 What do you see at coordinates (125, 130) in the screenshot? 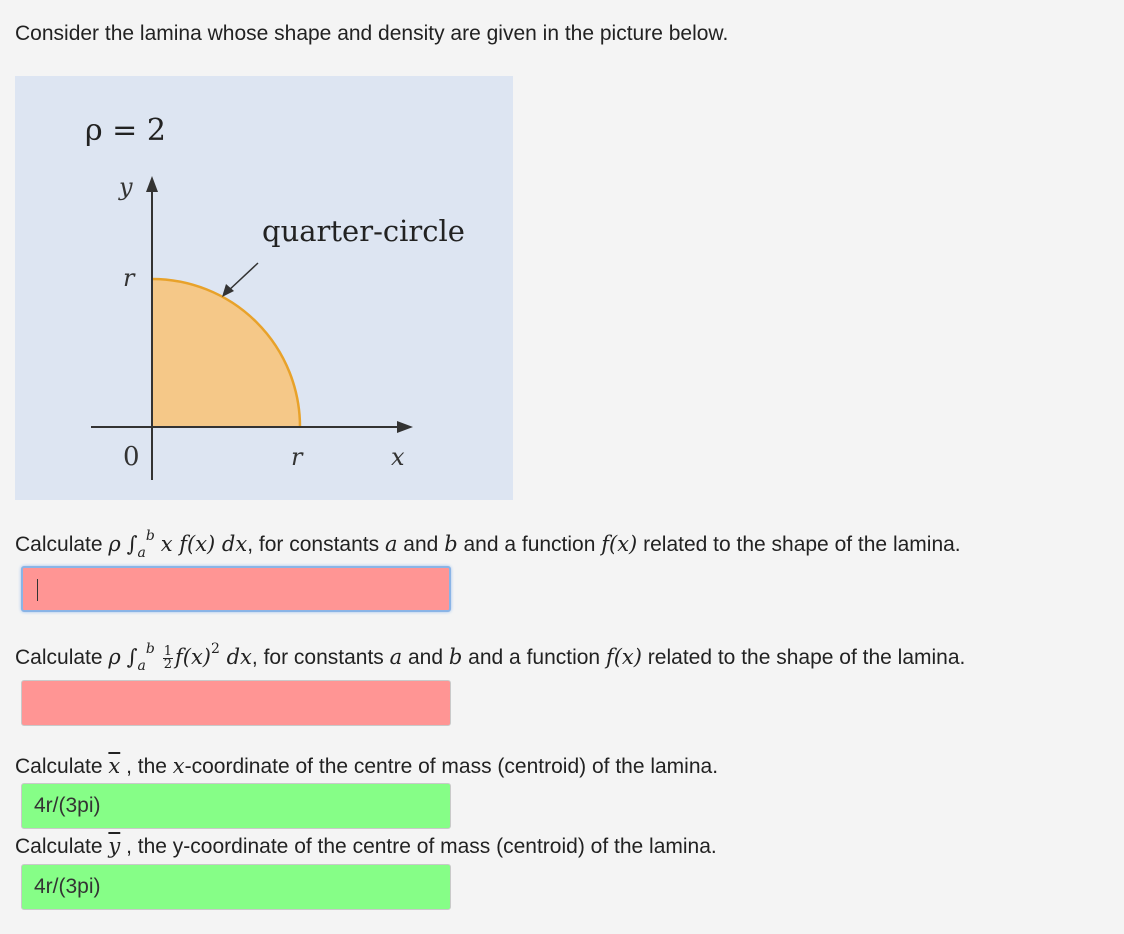
I see `density-label: ρ = 2` at bounding box center [125, 130].